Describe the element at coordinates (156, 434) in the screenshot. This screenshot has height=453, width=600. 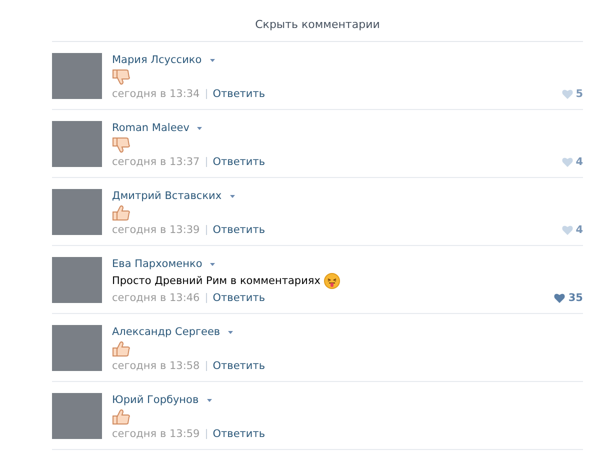
I see `comment-time: сегодня в 13:59` at that location.